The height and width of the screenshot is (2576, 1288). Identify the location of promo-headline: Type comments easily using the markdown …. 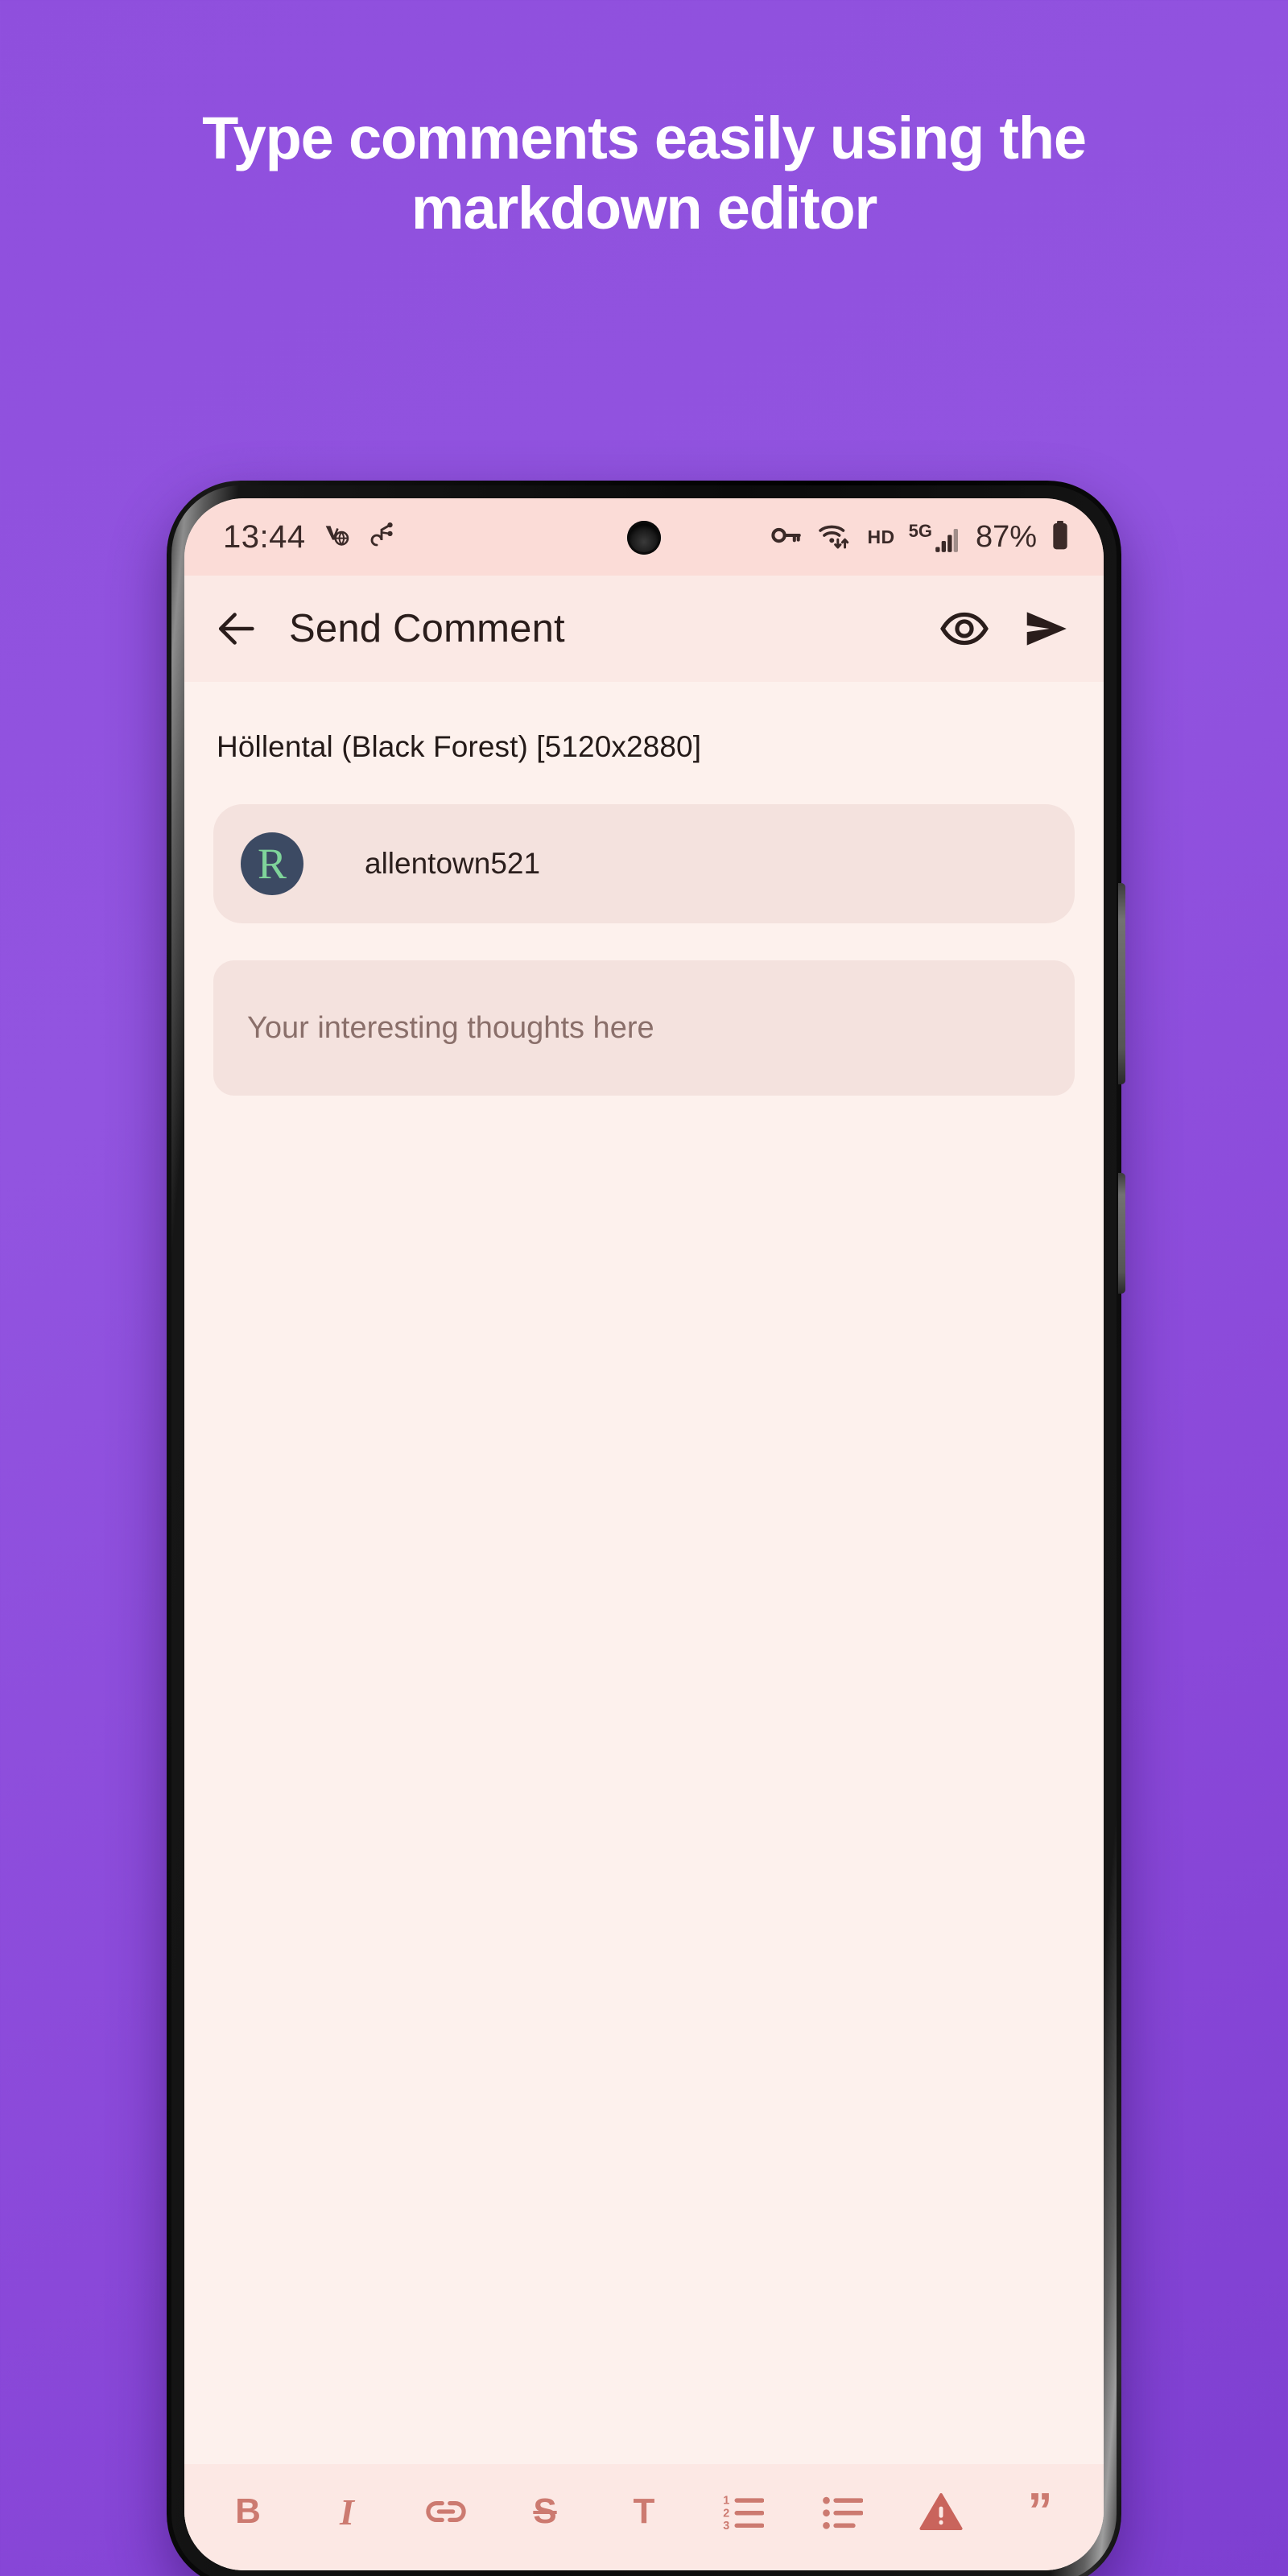
(644, 173).